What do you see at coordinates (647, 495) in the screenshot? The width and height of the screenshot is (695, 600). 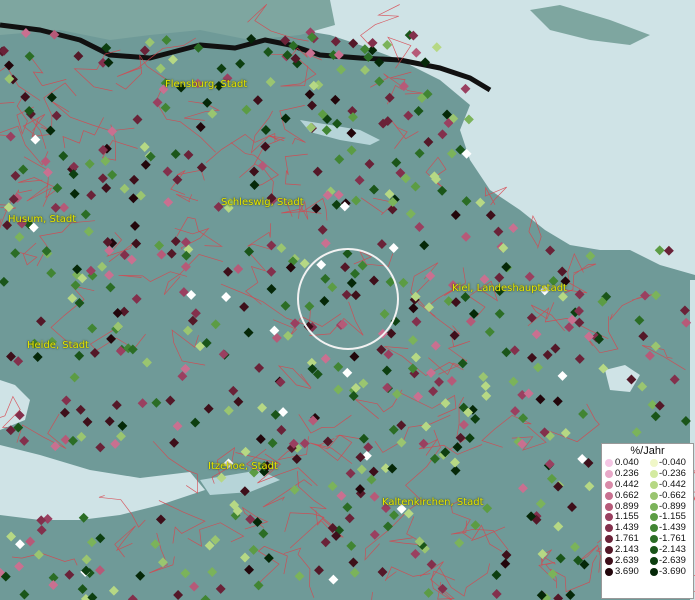 I see `legend-row: 0.662 -0.662` at bounding box center [647, 495].